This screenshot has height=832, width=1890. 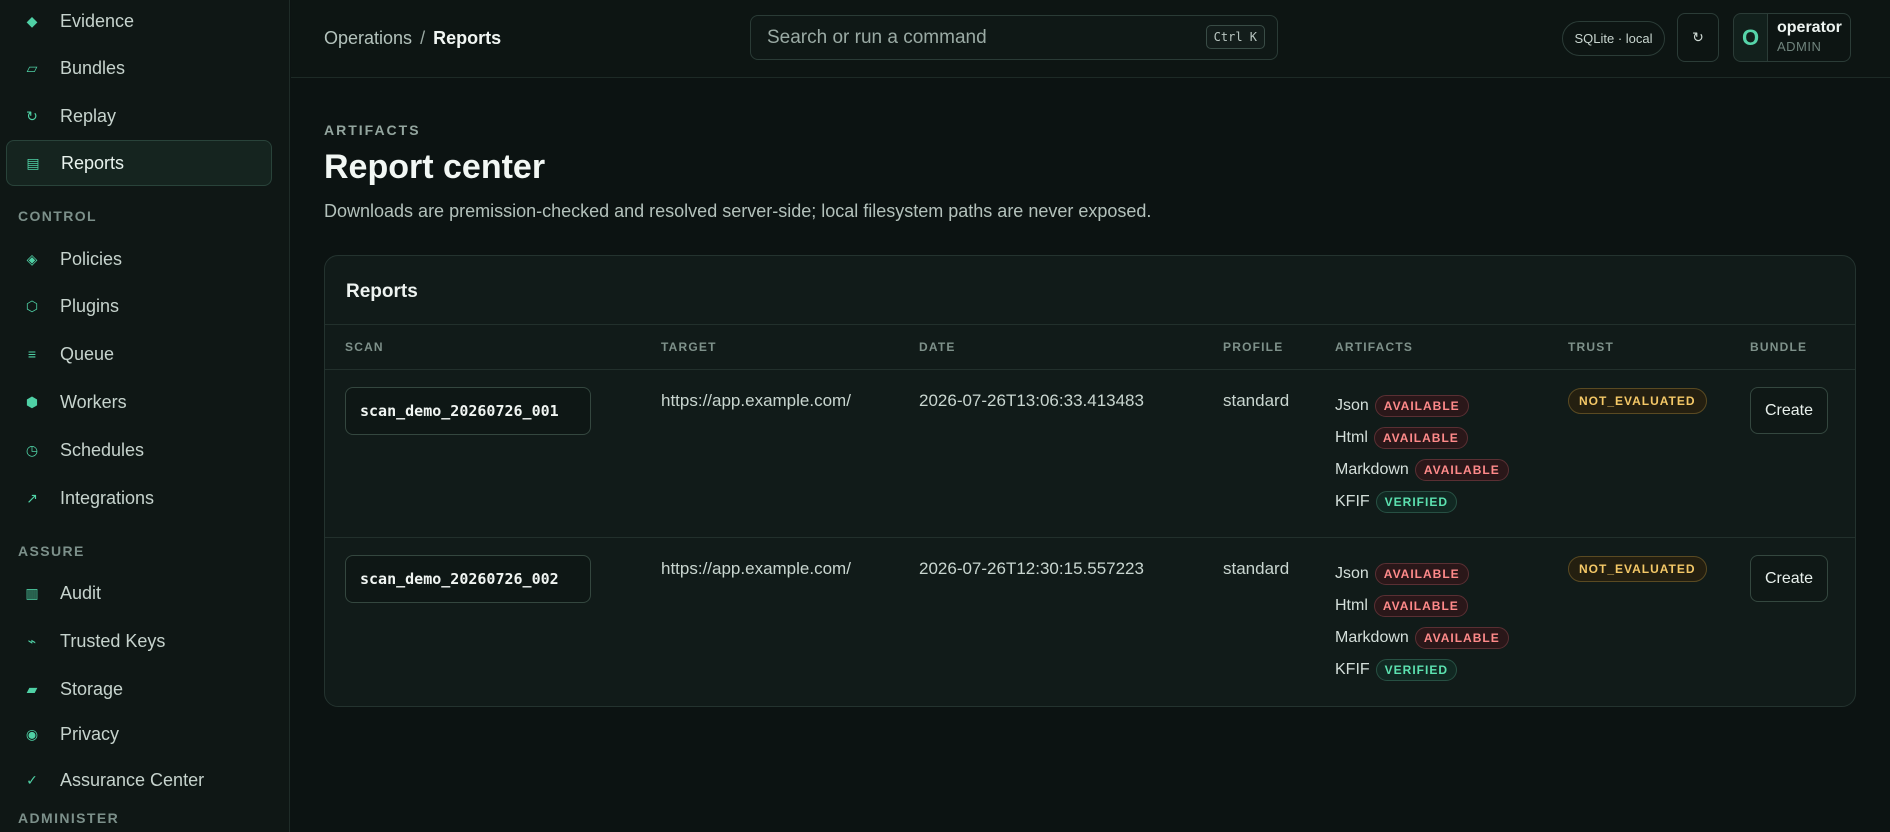 I want to click on refresh-button: ↻, so click(x=1698, y=37).